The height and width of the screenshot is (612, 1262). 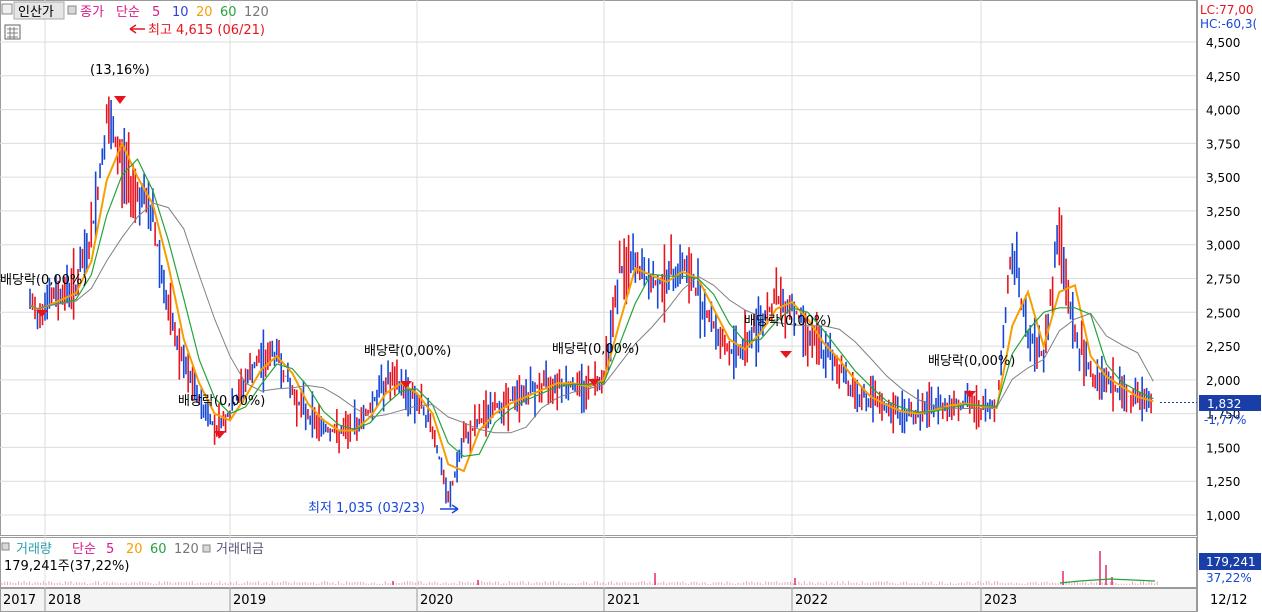 I want to click on legend-ma20: 20, so click(x=204, y=12).